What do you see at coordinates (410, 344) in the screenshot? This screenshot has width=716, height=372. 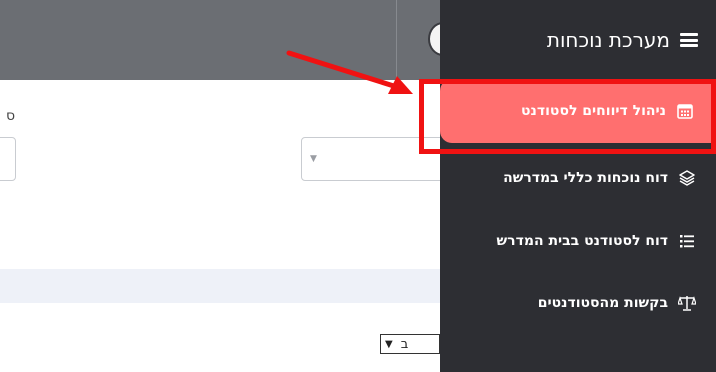 I see `page-size-select: ▼ ב` at bounding box center [410, 344].